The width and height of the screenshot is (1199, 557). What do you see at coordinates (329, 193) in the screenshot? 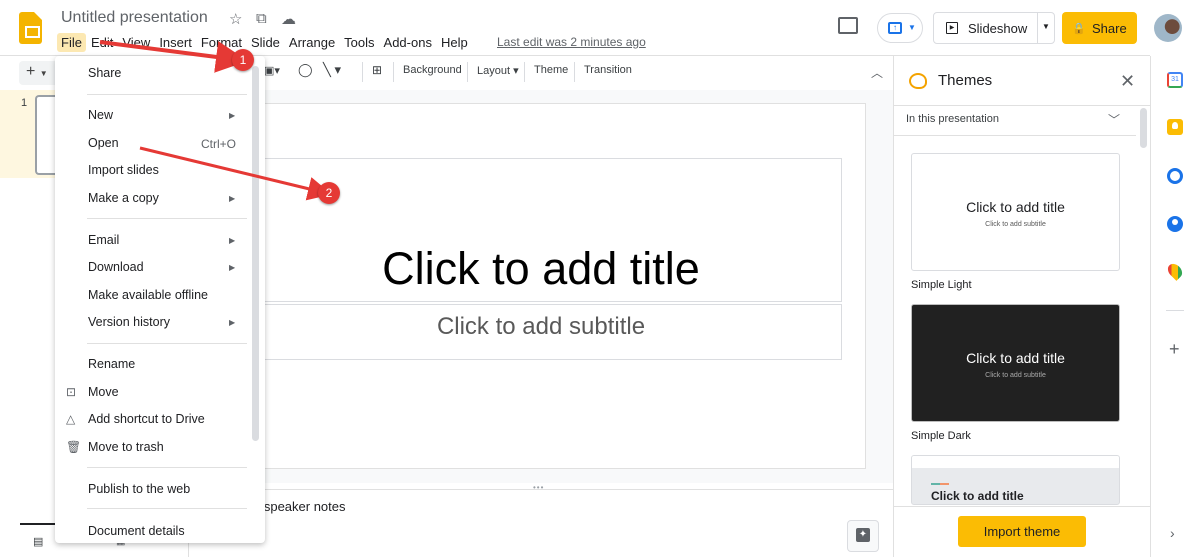
I see `annotation-badge-2: 2` at bounding box center [329, 193].